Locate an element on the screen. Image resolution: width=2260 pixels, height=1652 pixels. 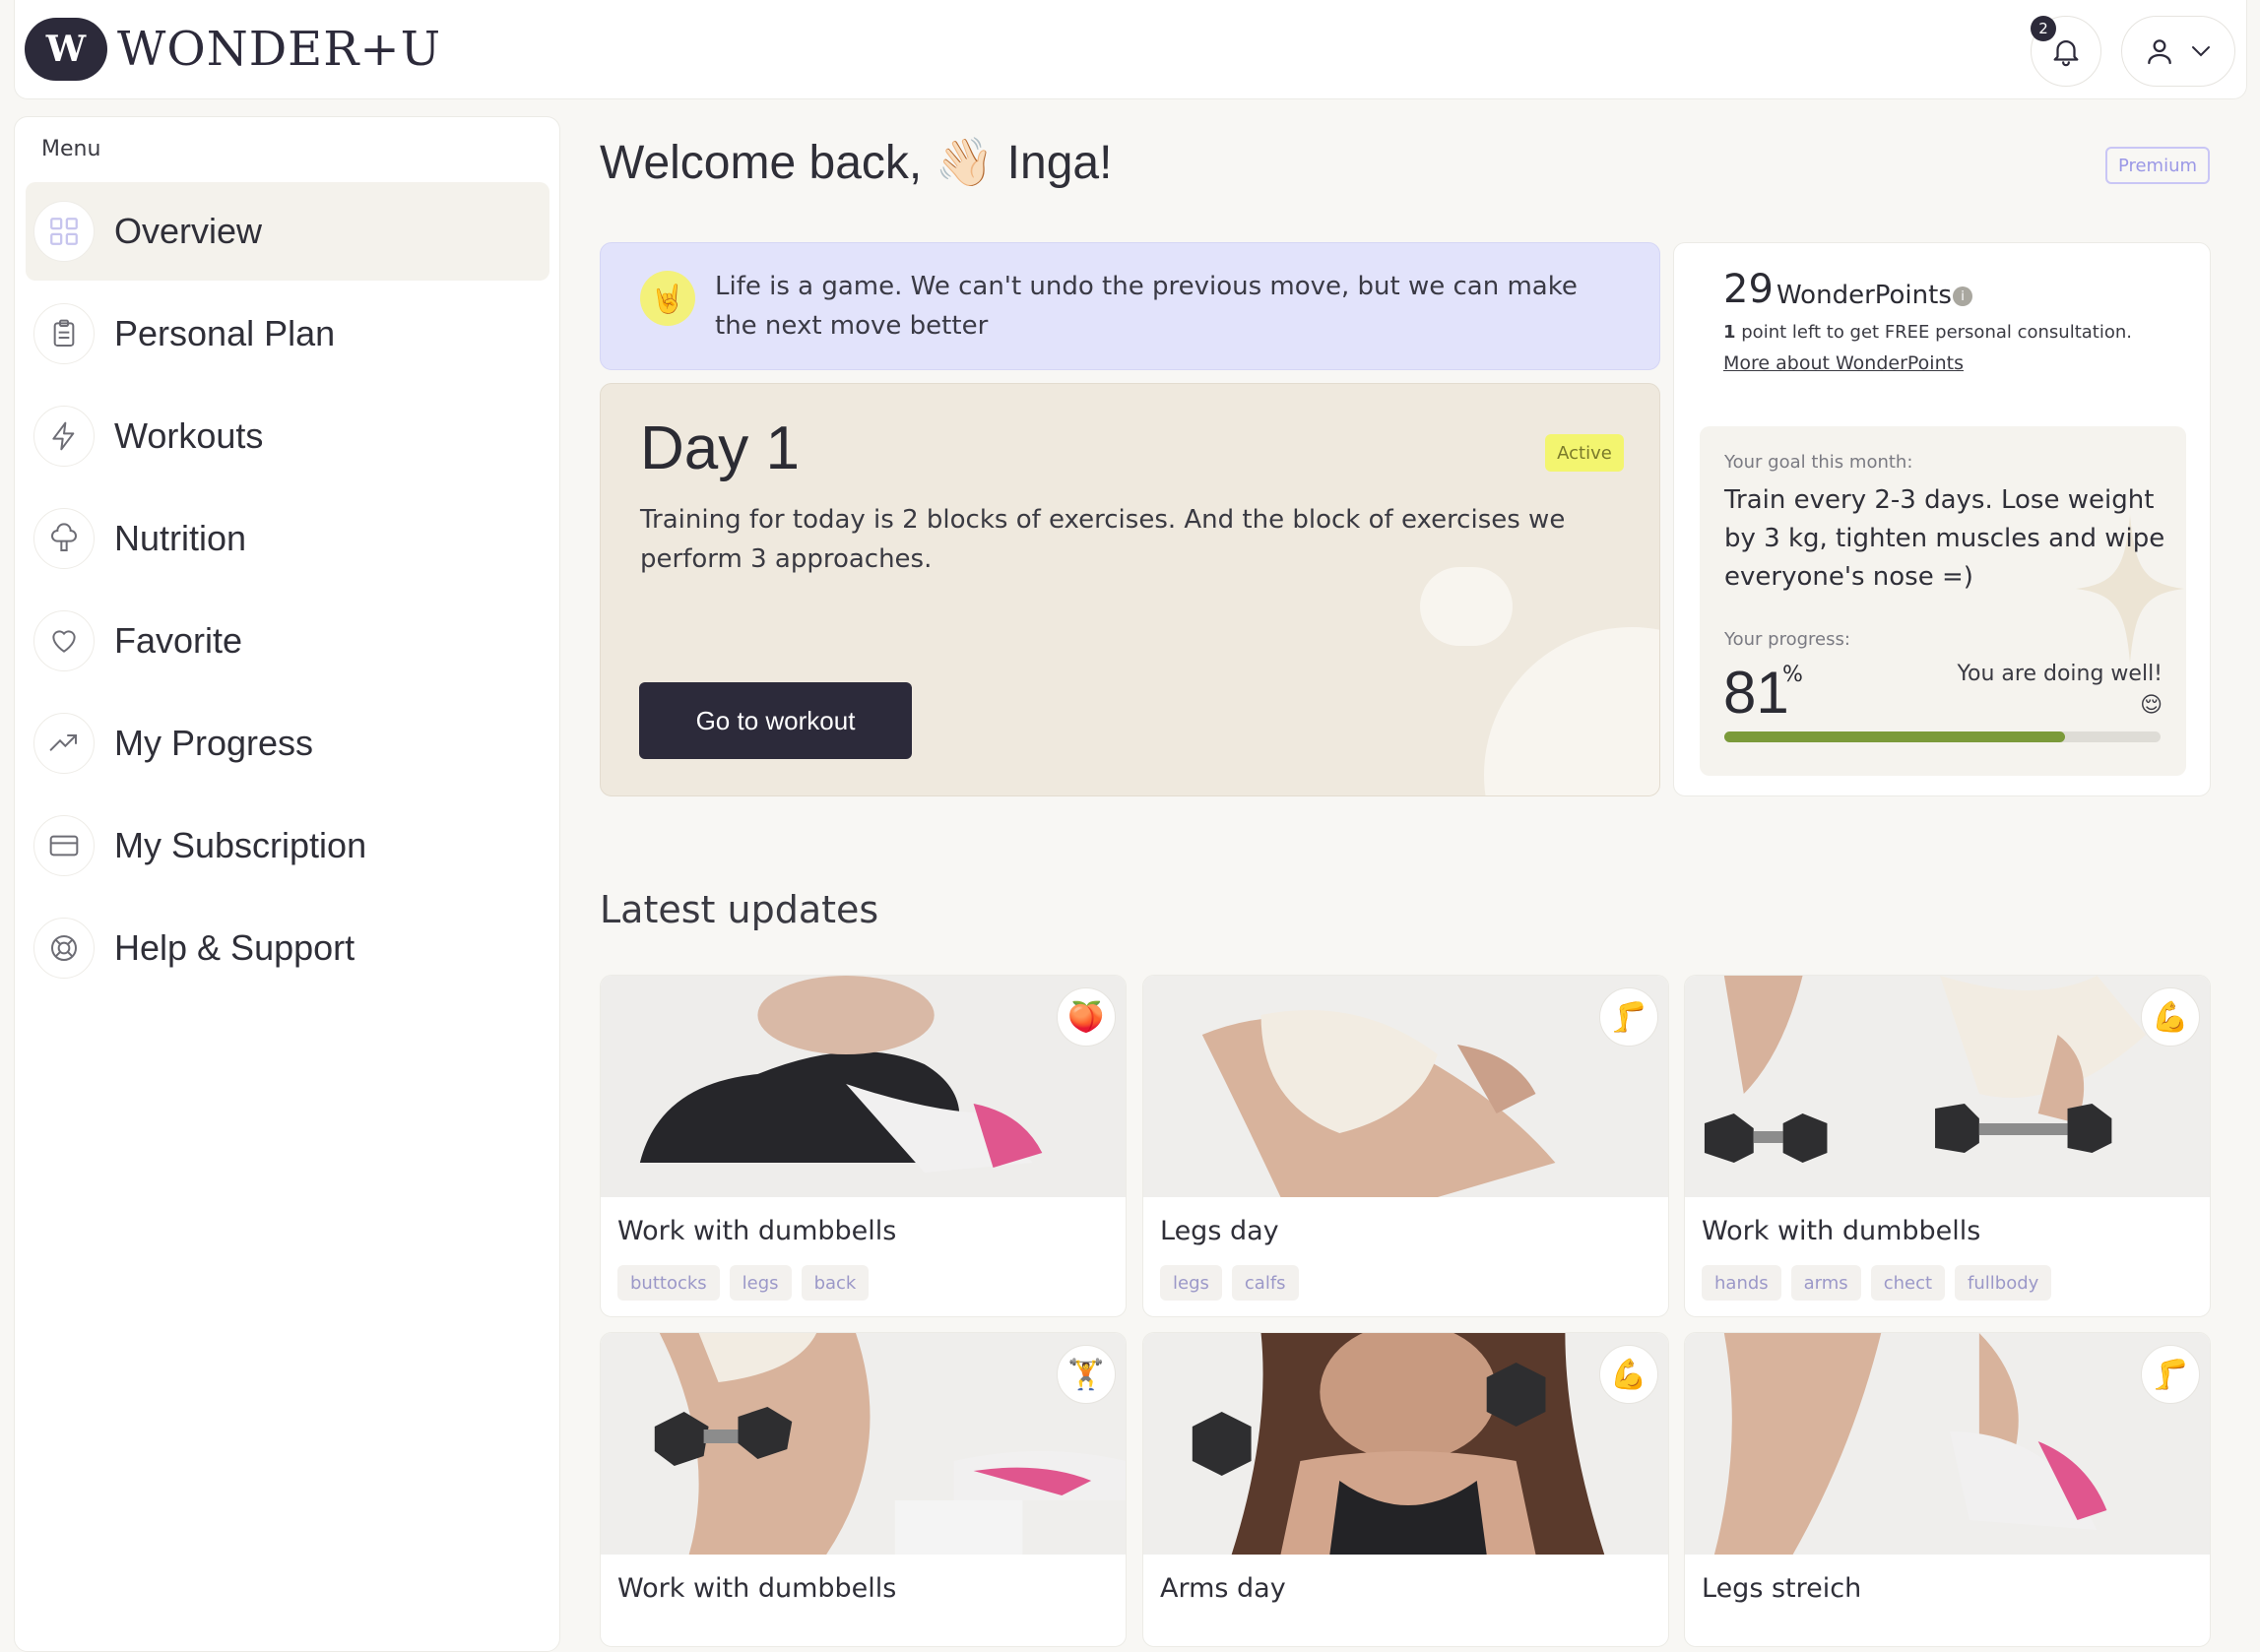
premium-badge: Premium is located at coordinates (2157, 166).